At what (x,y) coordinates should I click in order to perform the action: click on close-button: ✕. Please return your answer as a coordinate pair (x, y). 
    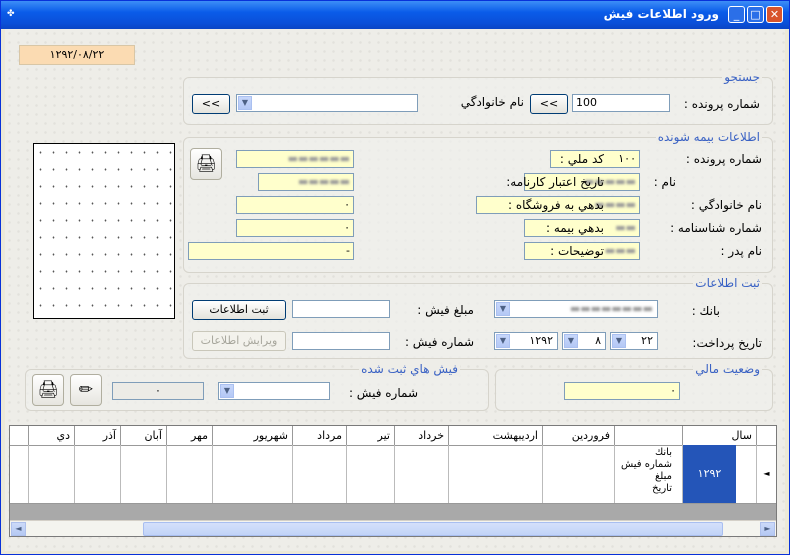
    Looking at the image, I should click on (774, 14).